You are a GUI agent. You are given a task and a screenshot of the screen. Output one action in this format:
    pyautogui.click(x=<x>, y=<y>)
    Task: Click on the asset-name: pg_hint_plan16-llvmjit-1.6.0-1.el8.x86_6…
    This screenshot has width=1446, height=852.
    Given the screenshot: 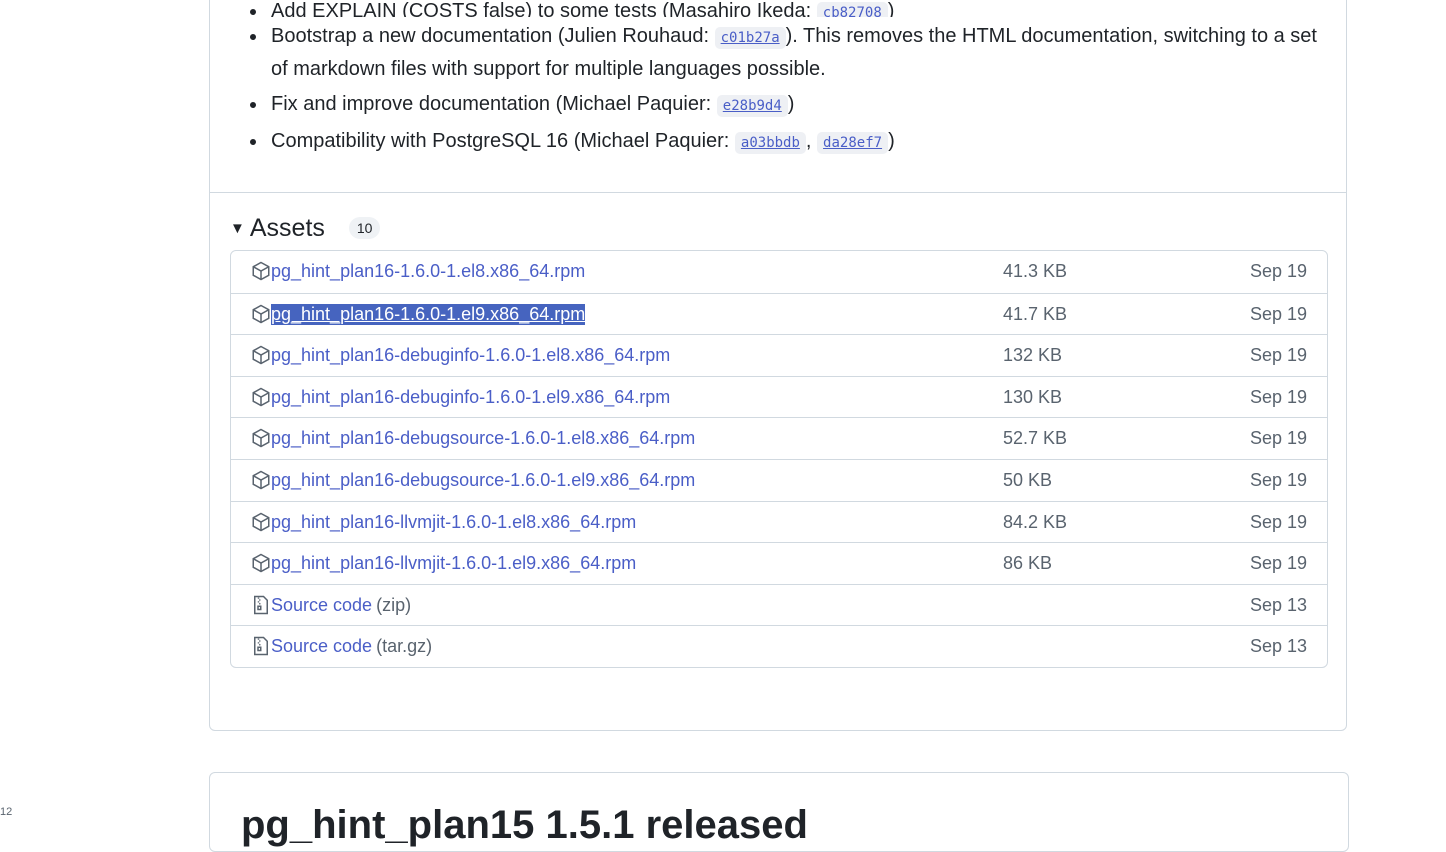 What is the action you would take?
    pyautogui.click(x=453, y=522)
    